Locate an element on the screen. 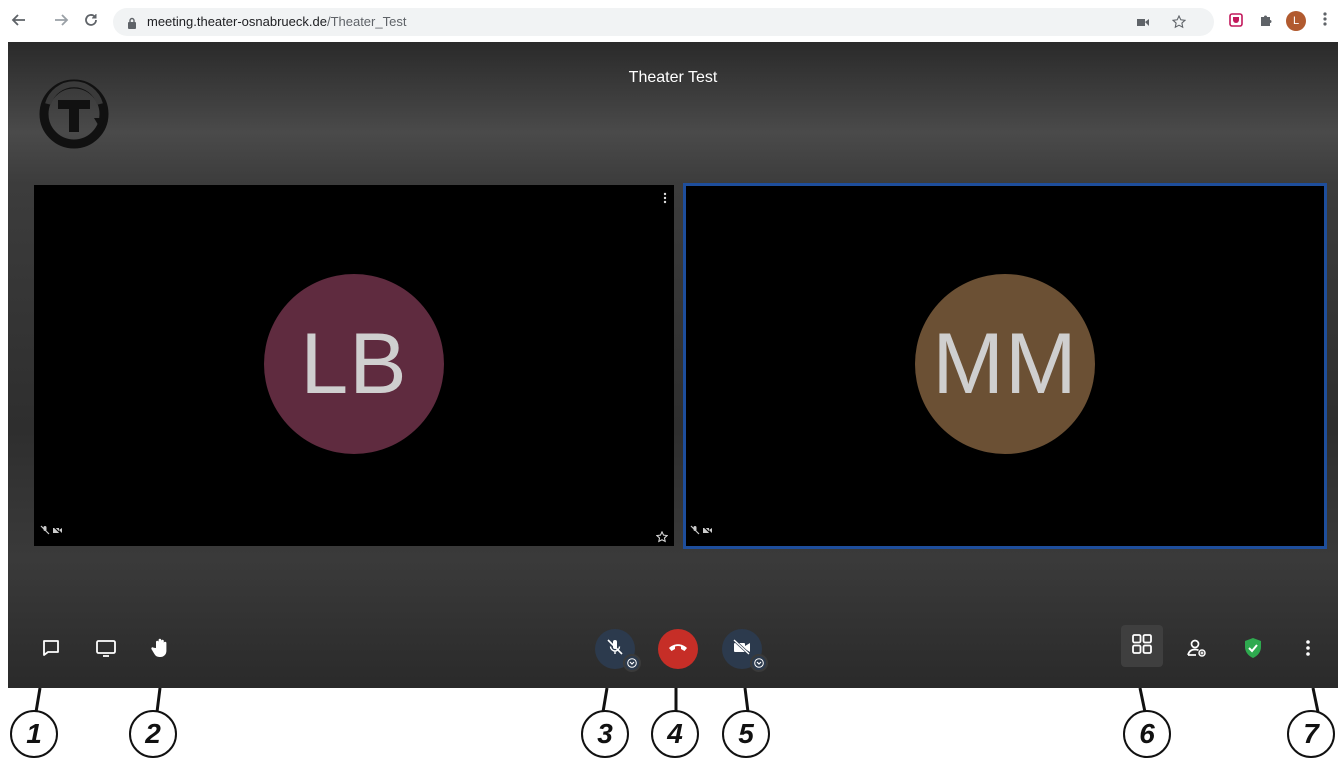 The width and height of the screenshot is (1338, 764). forward-arrow-icon is located at coordinates (61, 20).